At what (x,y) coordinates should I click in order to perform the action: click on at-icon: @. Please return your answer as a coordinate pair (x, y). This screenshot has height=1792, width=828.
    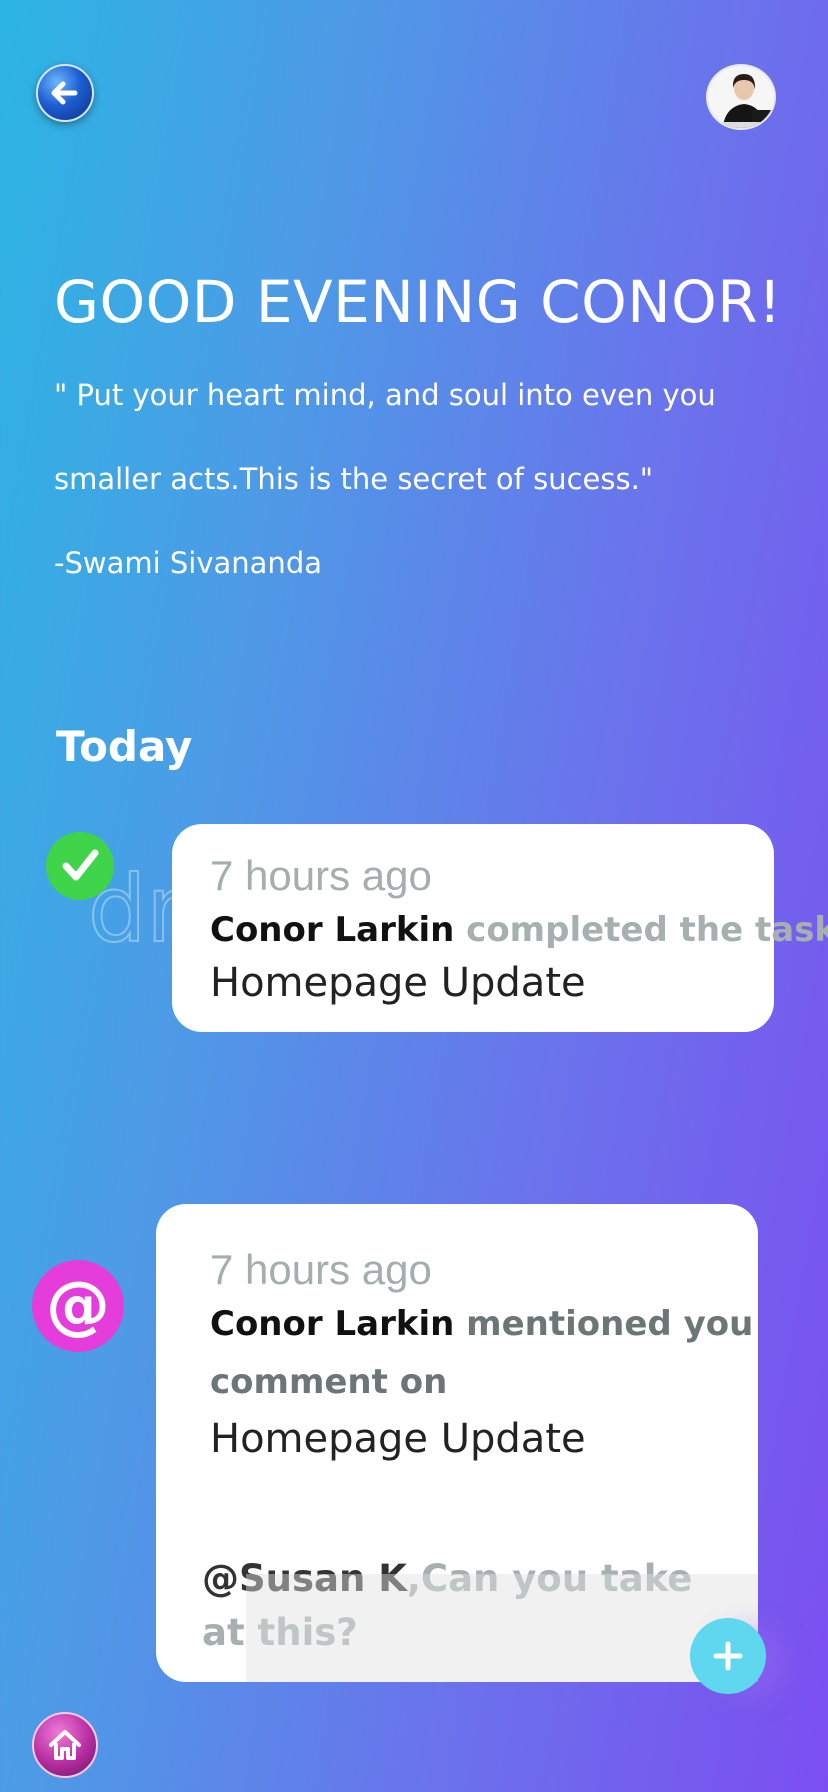
    Looking at the image, I should click on (78, 1306).